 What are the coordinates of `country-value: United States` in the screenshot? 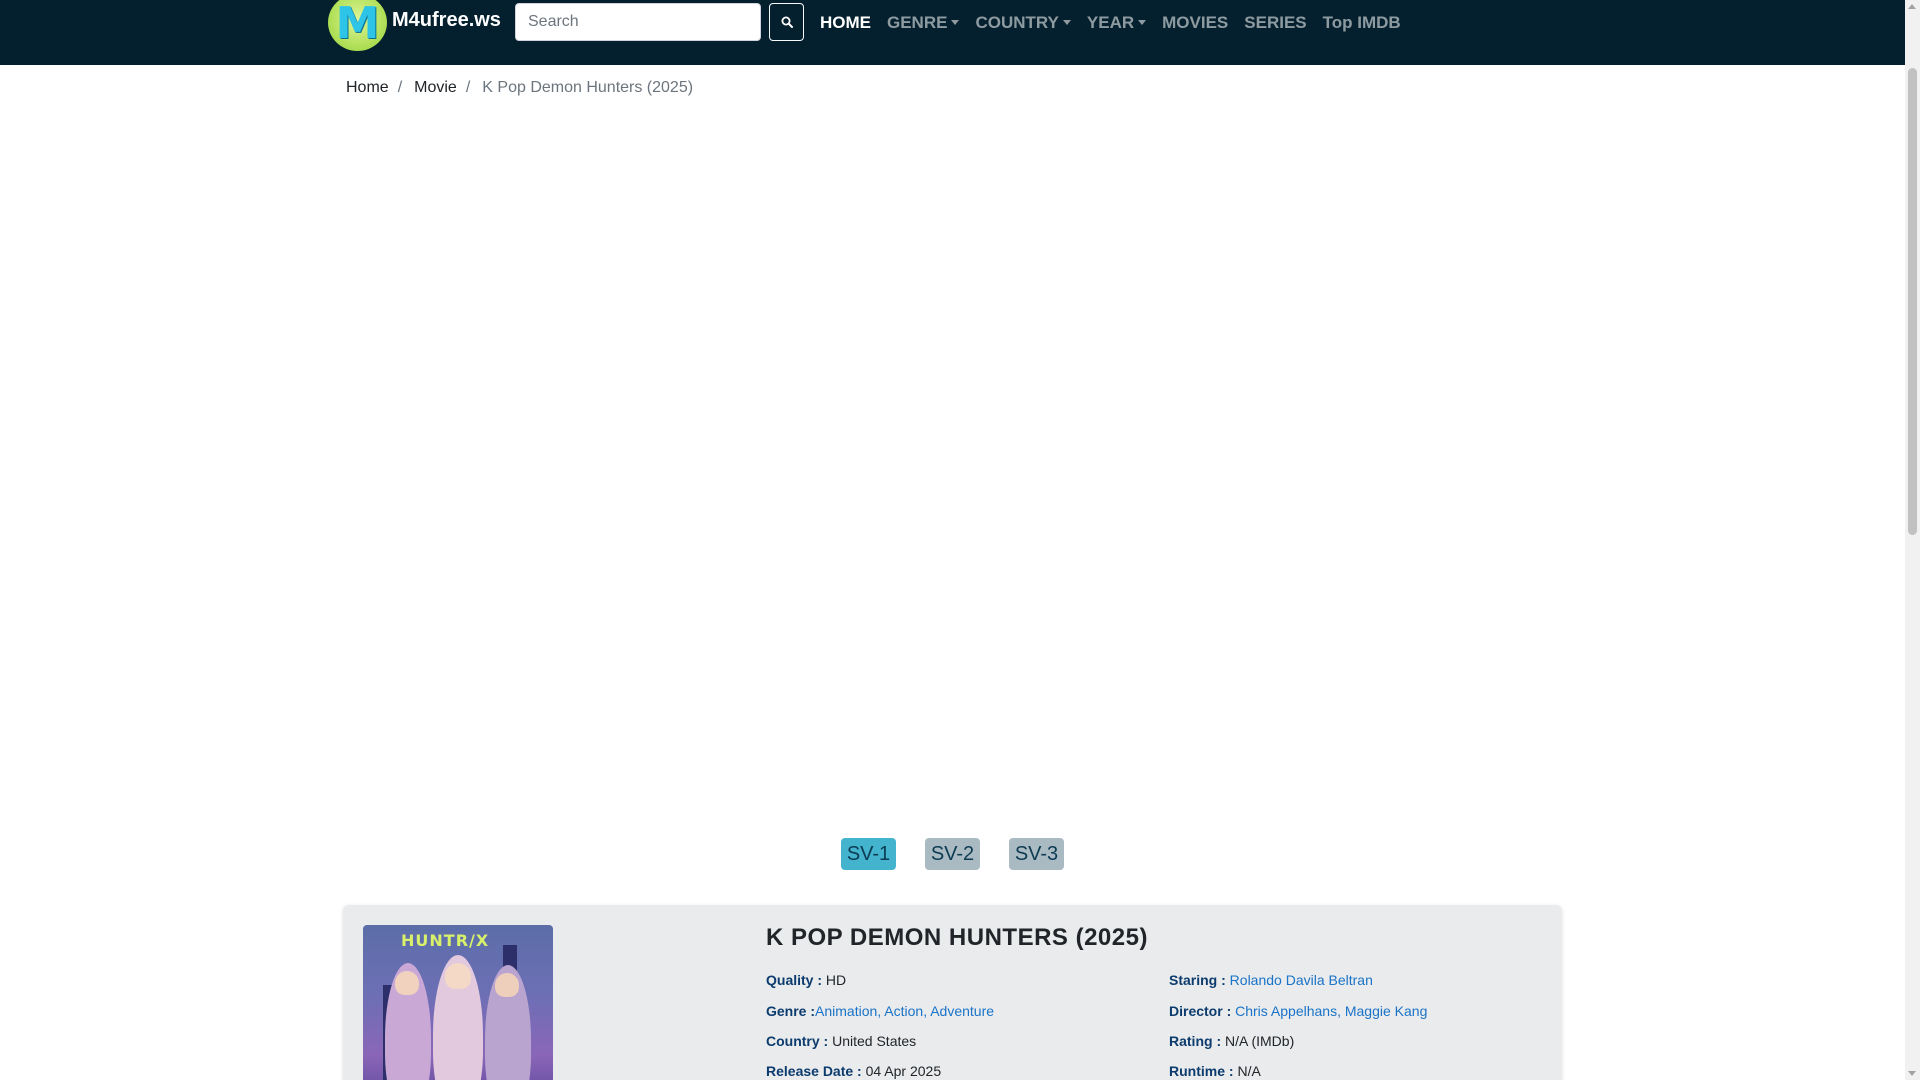 It's located at (874, 1041).